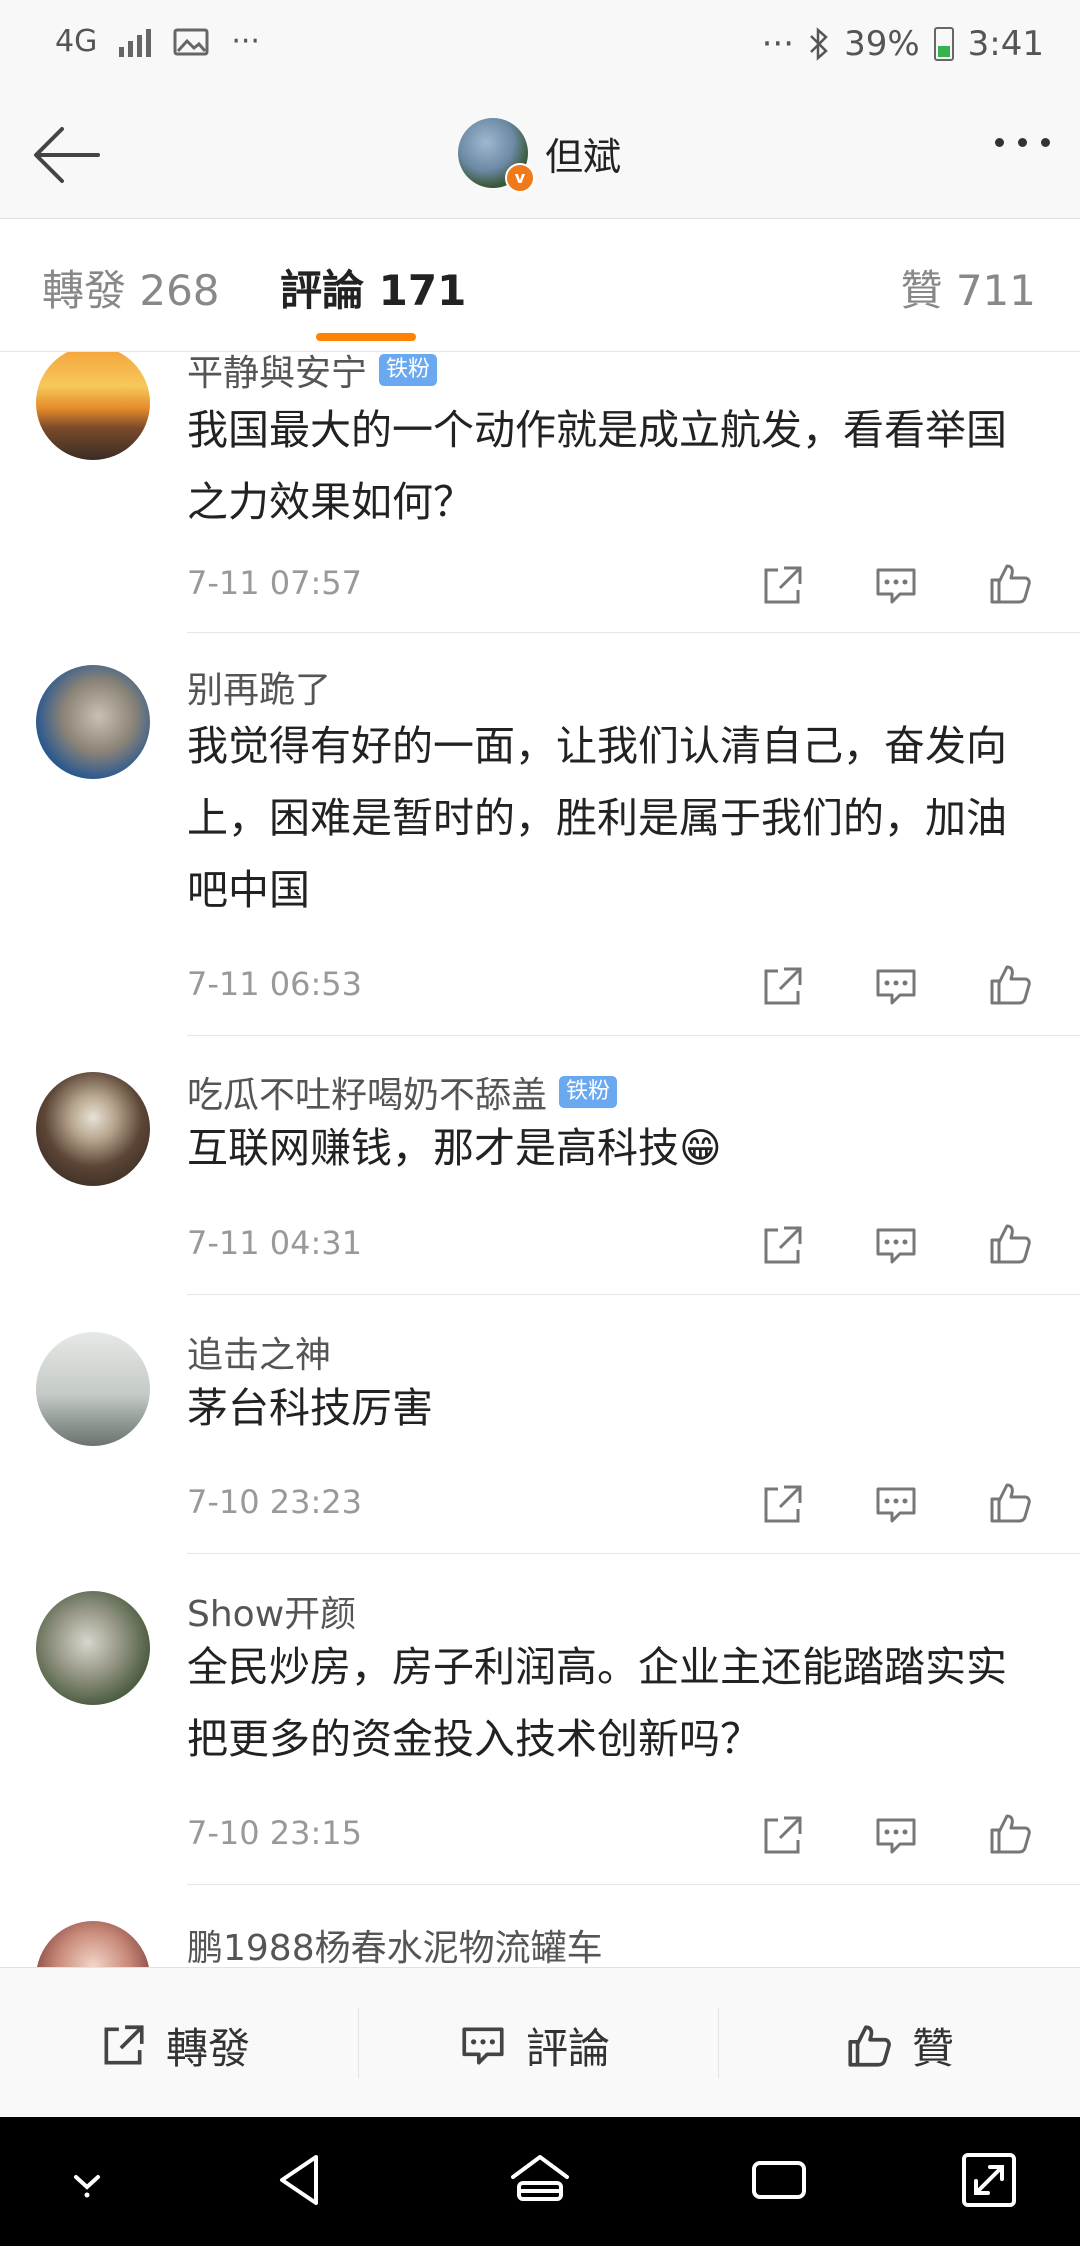 This screenshot has width=1080, height=2246. What do you see at coordinates (191, 41) in the screenshot?
I see `image-icon` at bounding box center [191, 41].